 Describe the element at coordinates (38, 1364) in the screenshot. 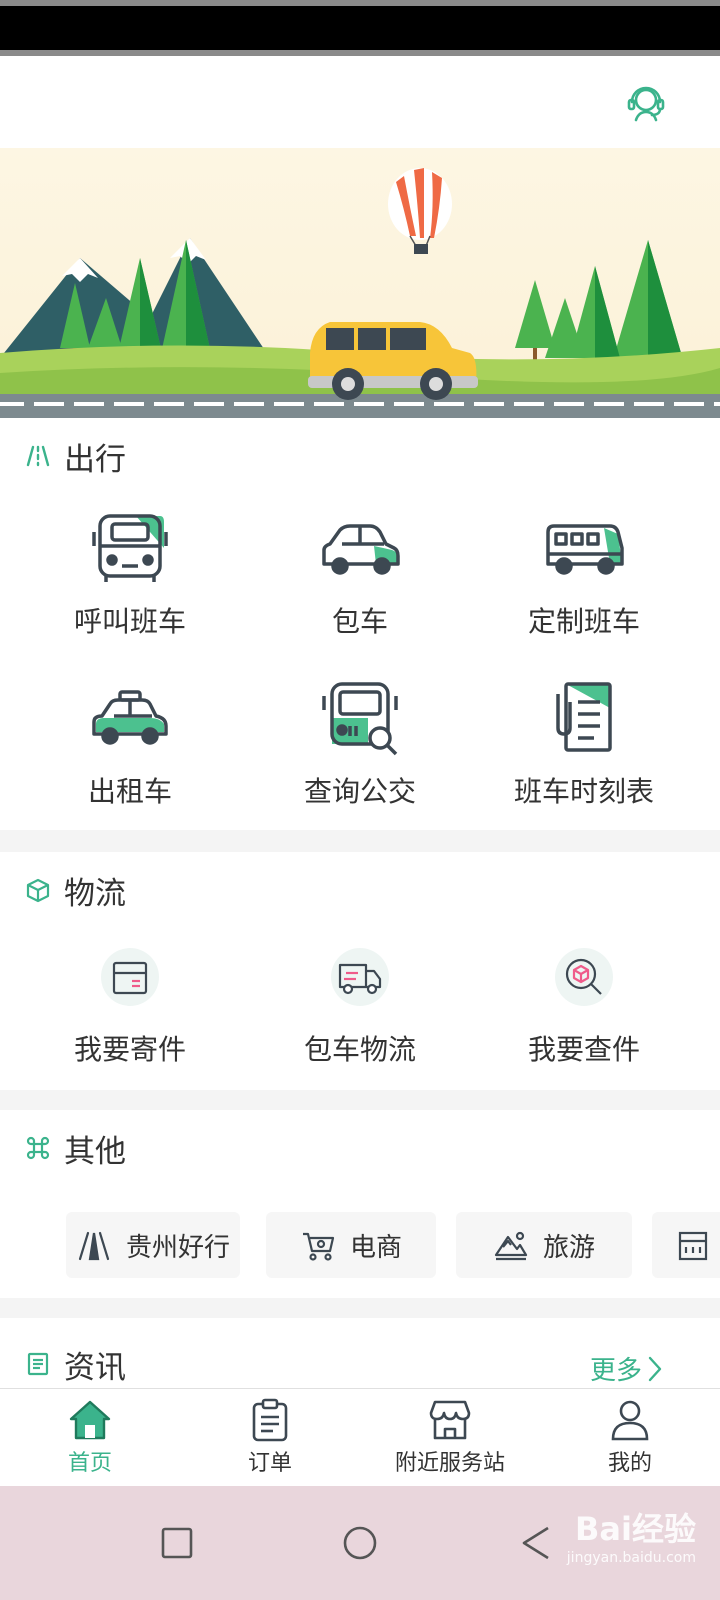

I see `news-icon` at that location.